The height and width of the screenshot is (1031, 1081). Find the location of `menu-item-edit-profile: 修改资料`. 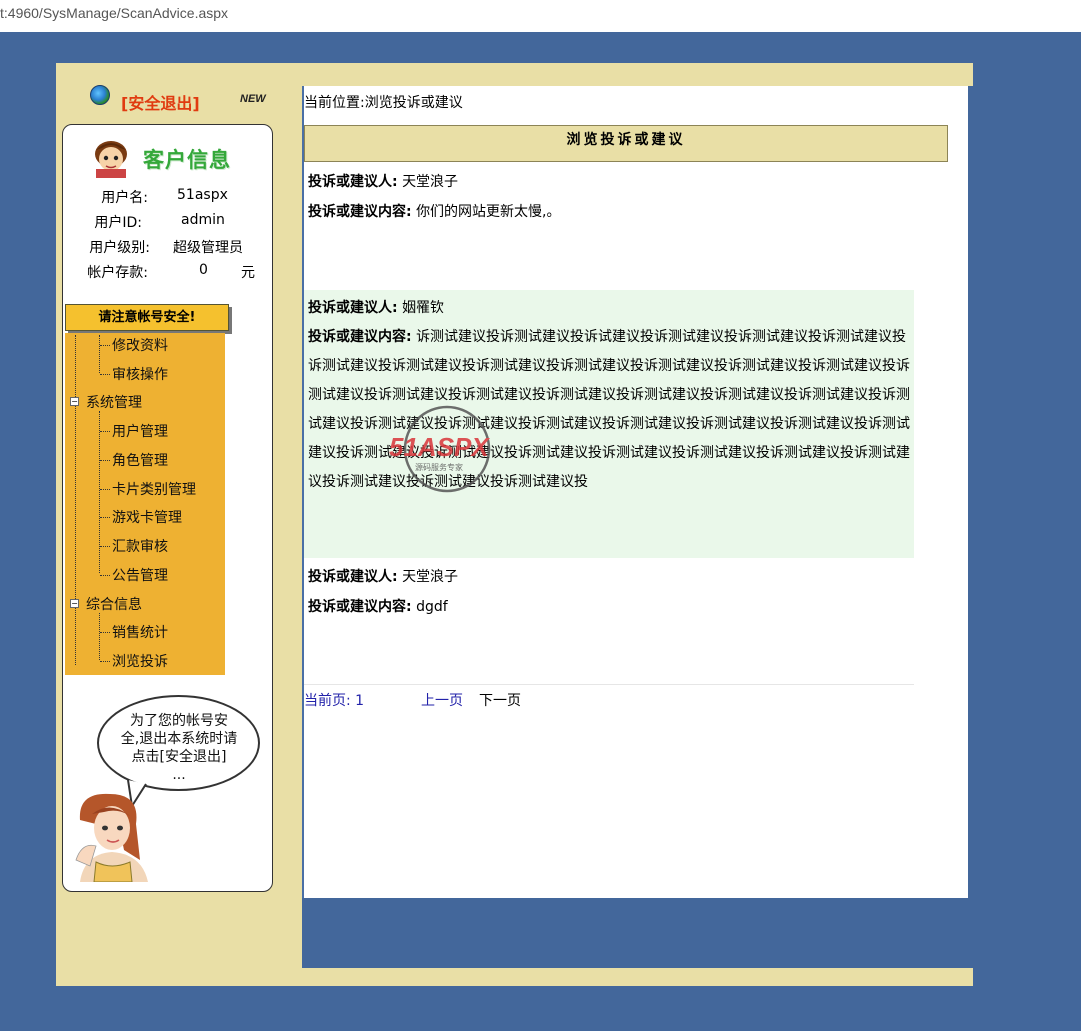

menu-item-edit-profile: 修改资料 is located at coordinates (140, 345).